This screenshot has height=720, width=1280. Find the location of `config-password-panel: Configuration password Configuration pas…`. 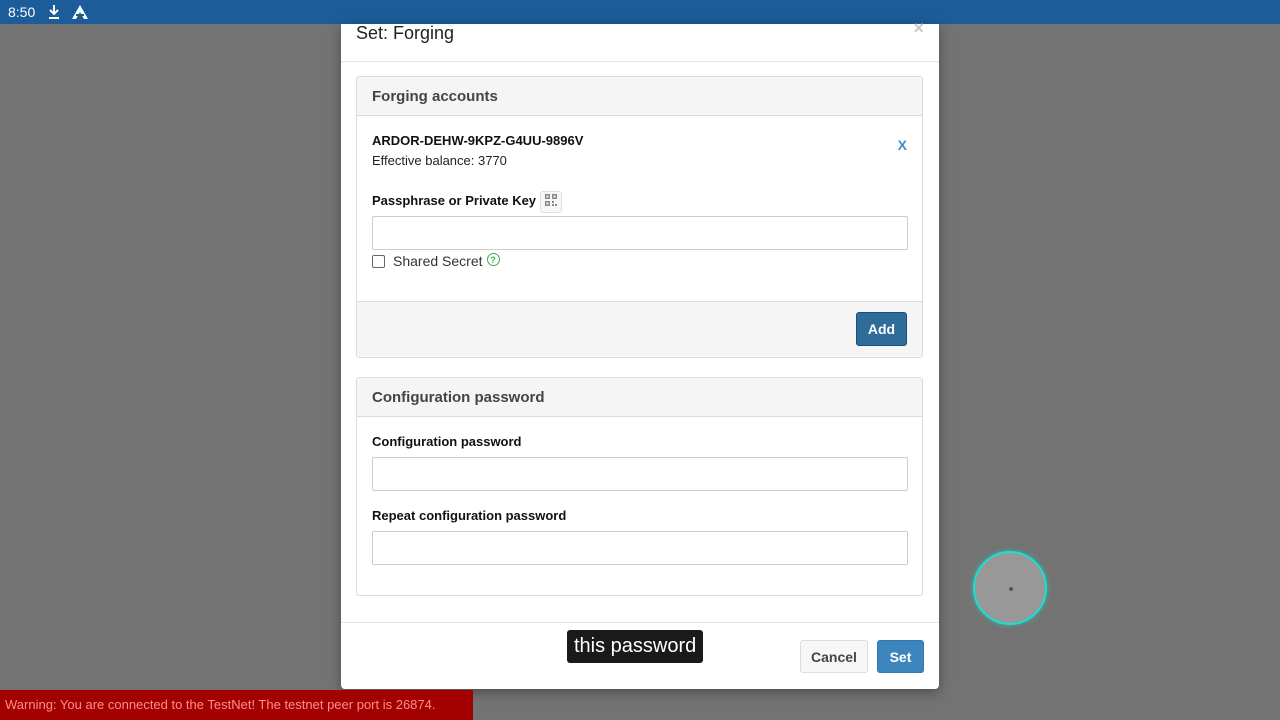

config-password-panel: Configuration password Configuration pas… is located at coordinates (639, 486).